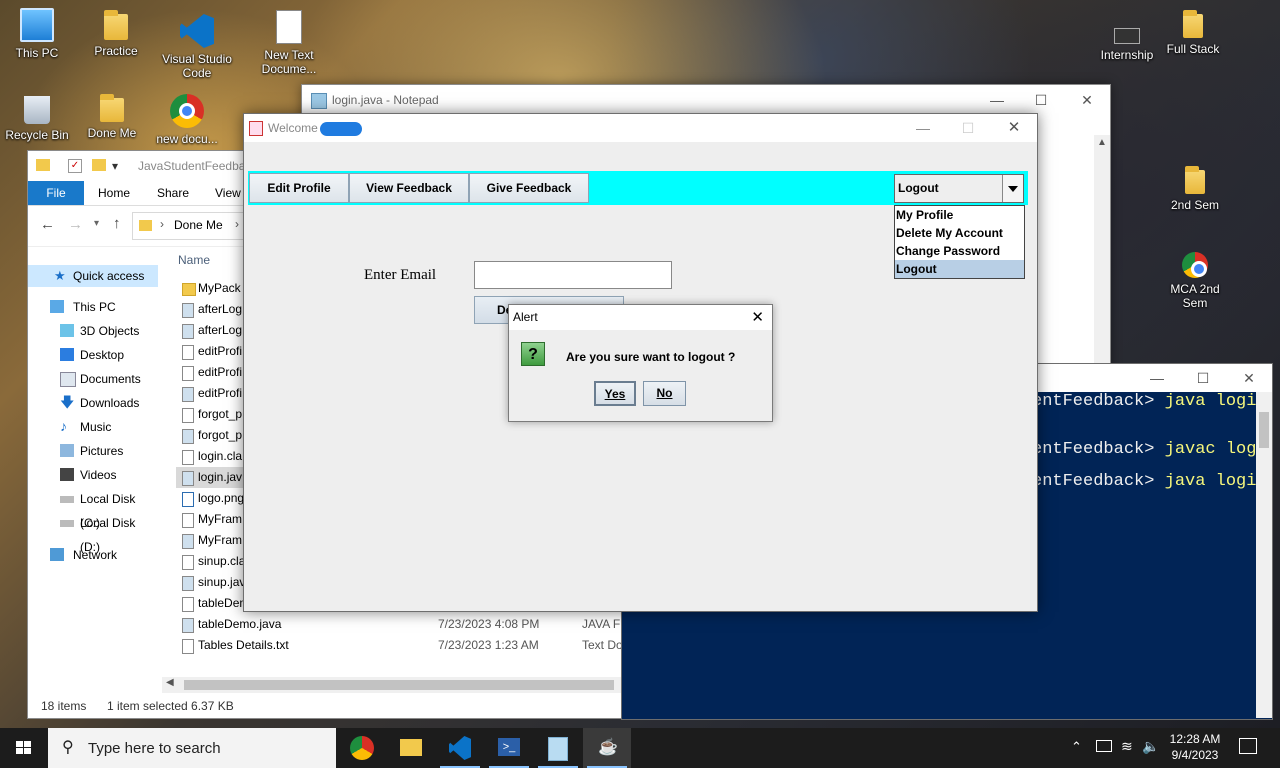 This screenshot has height=768, width=1280. Describe the element at coordinates (406, 624) in the screenshot. I see `file-row: tableDemo.java 7/23/2023 4:08 PM JAVA Fi` at that location.